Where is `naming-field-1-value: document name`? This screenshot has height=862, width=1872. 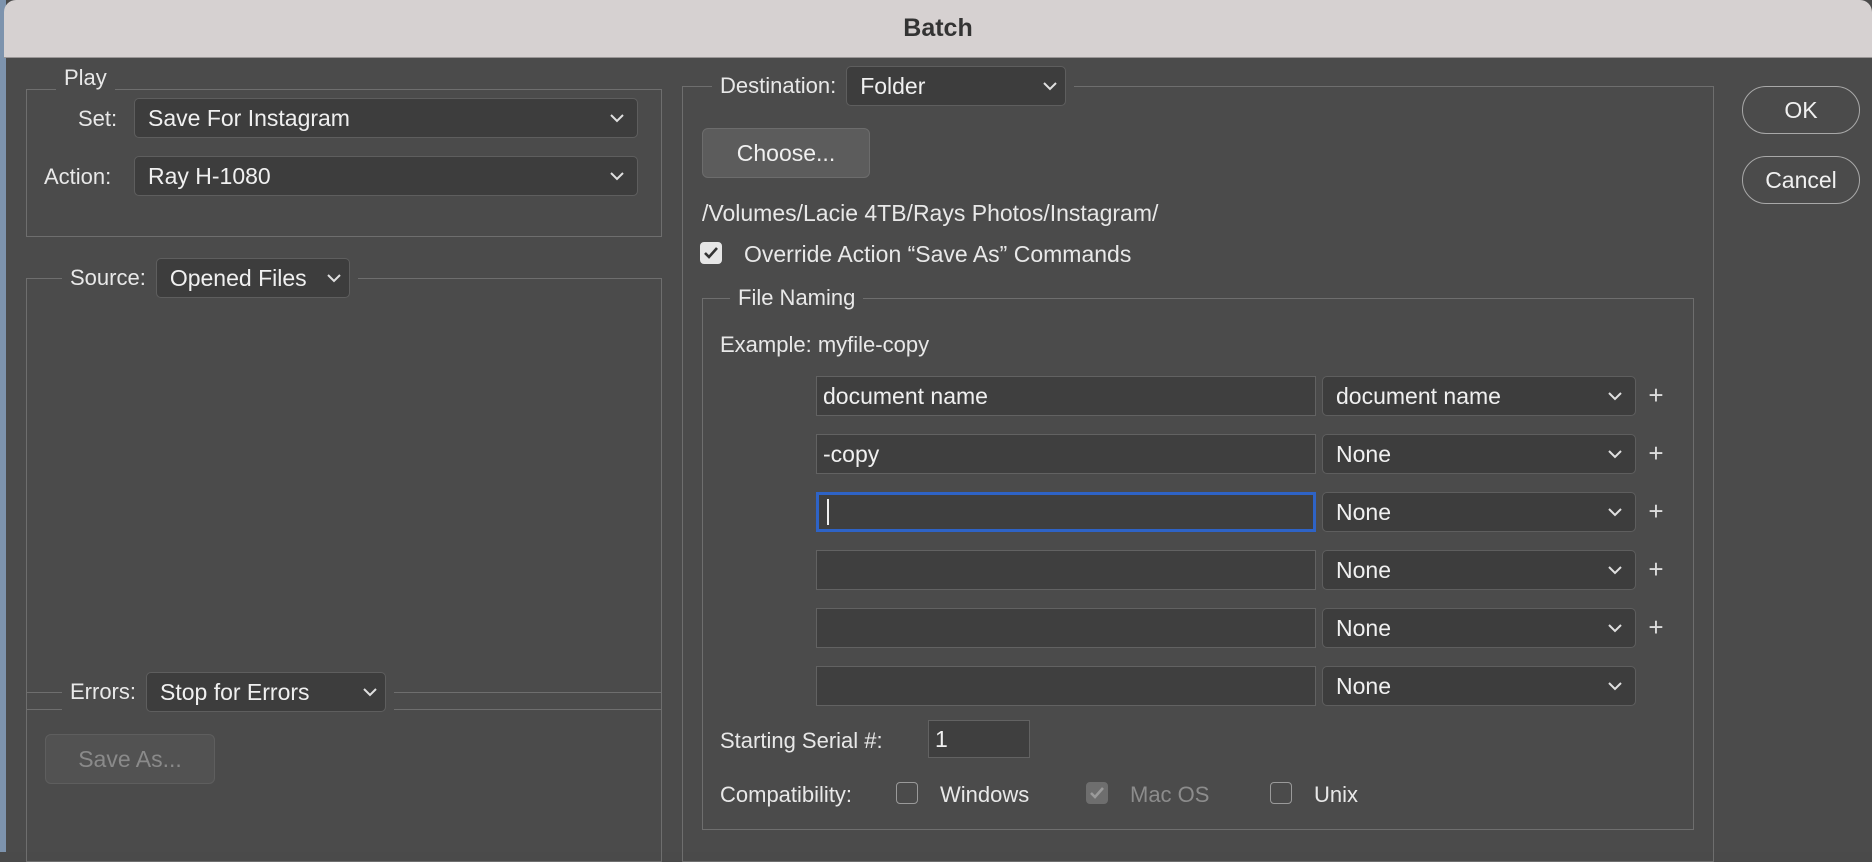 naming-field-1-value: document name is located at coordinates (905, 395).